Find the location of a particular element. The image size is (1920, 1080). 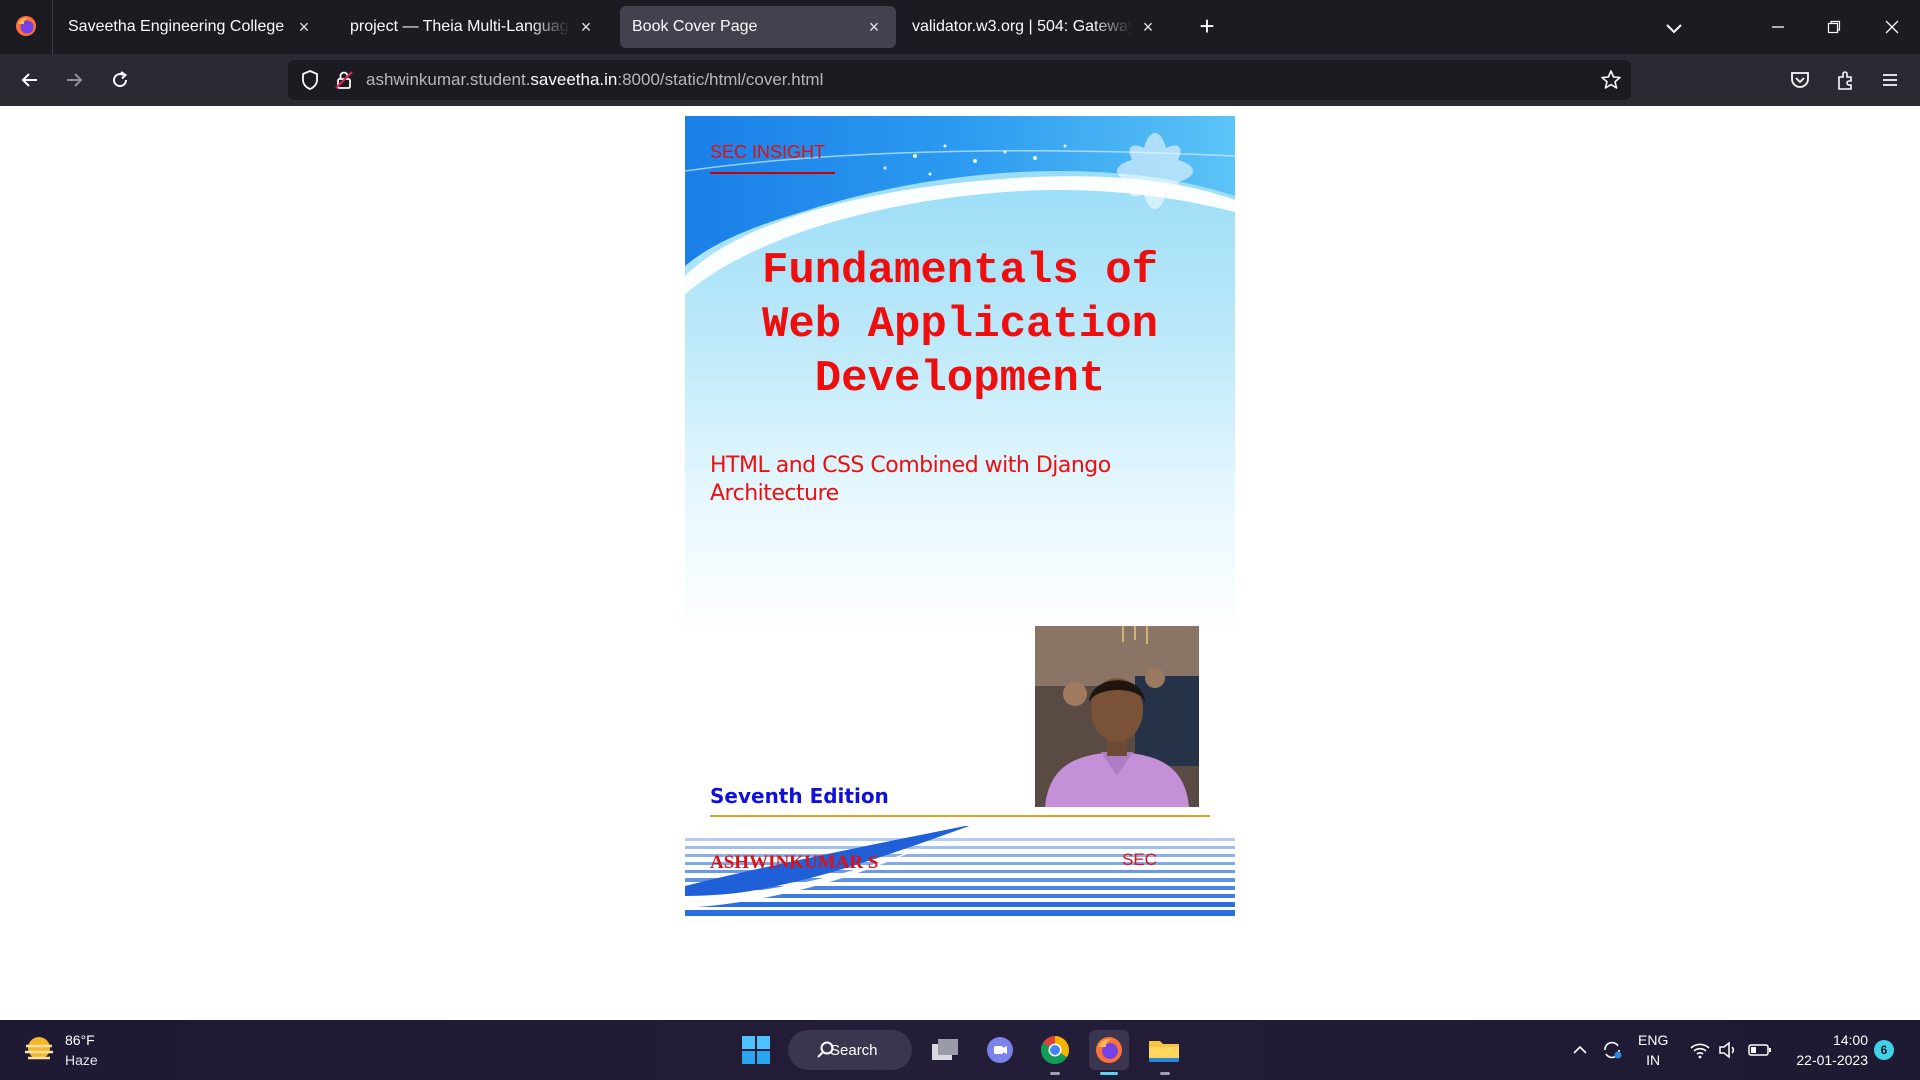

search-icon is located at coordinates (825, 1049).